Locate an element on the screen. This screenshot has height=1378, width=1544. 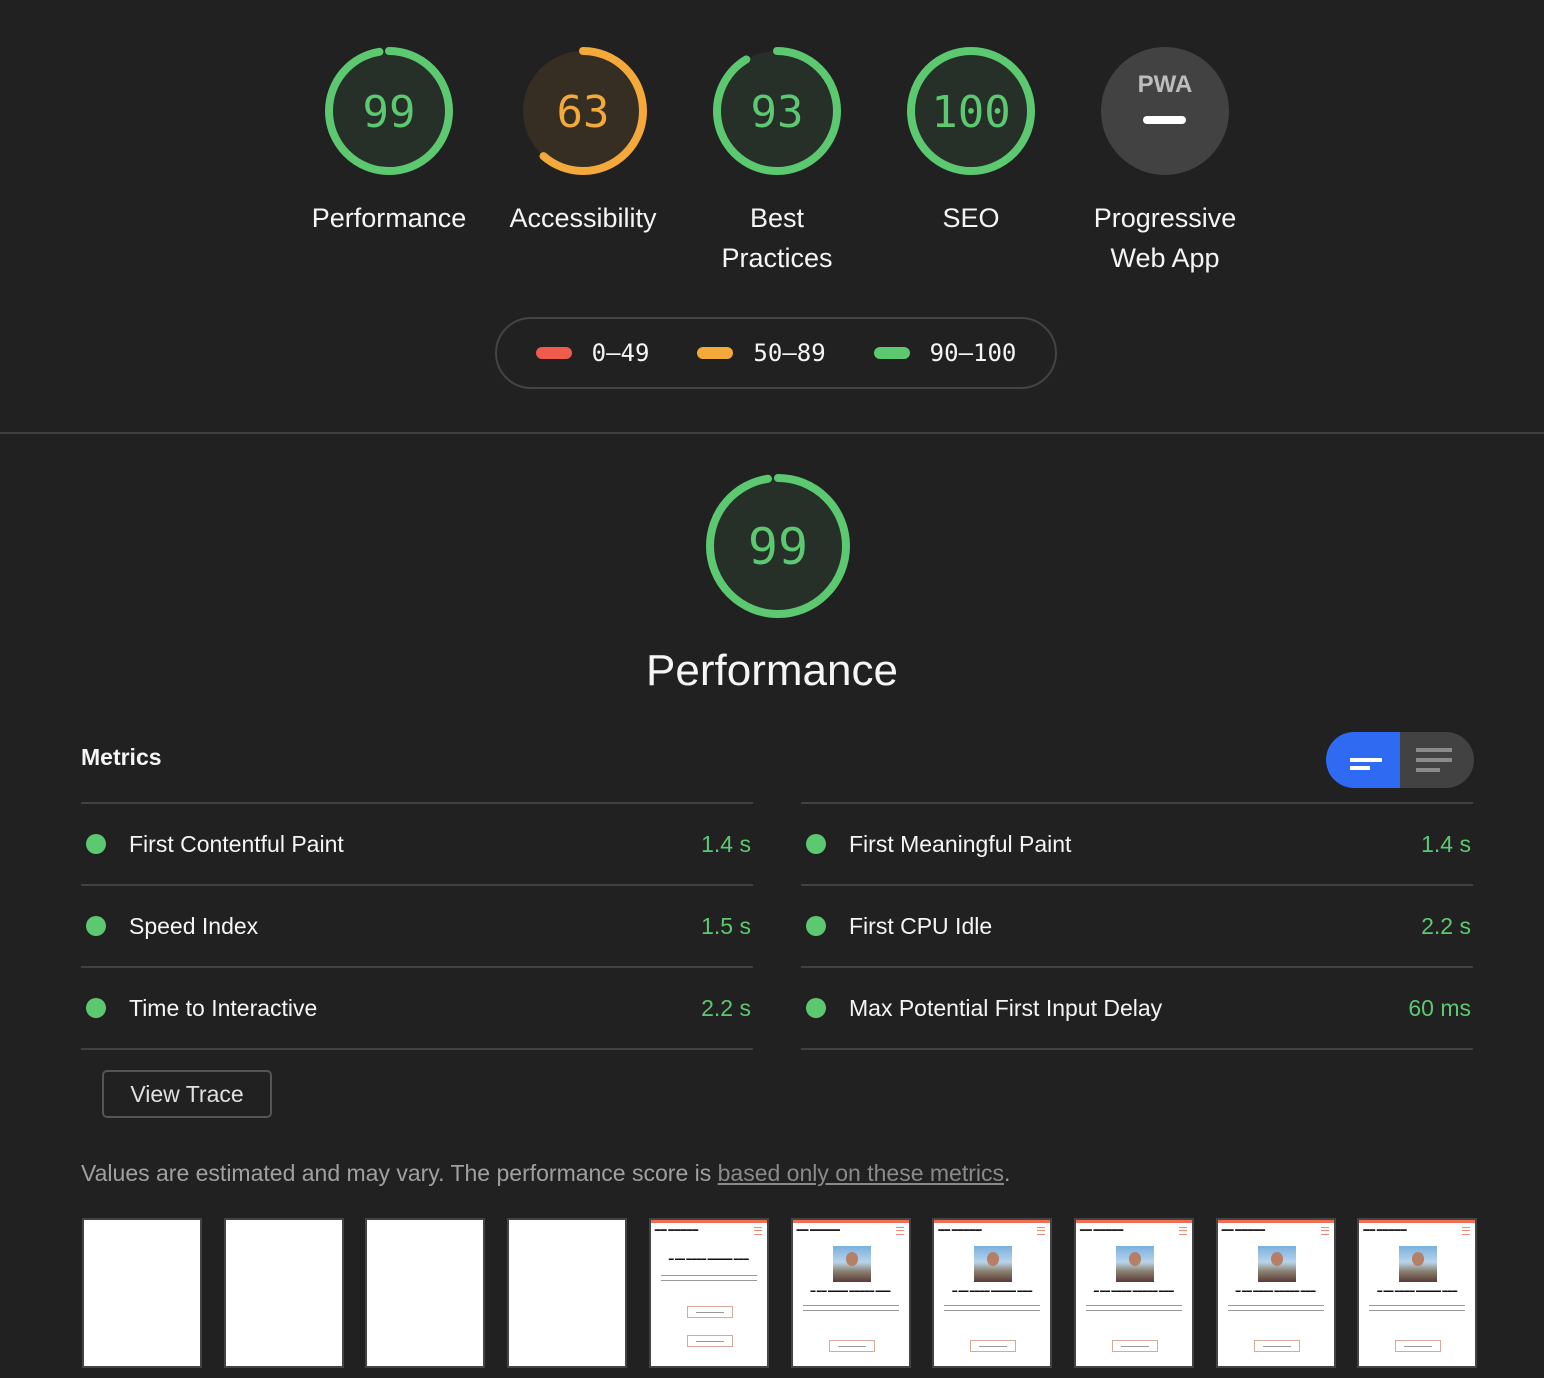
score-calculation-link: based only on these metrics is located at coordinates (861, 1173).